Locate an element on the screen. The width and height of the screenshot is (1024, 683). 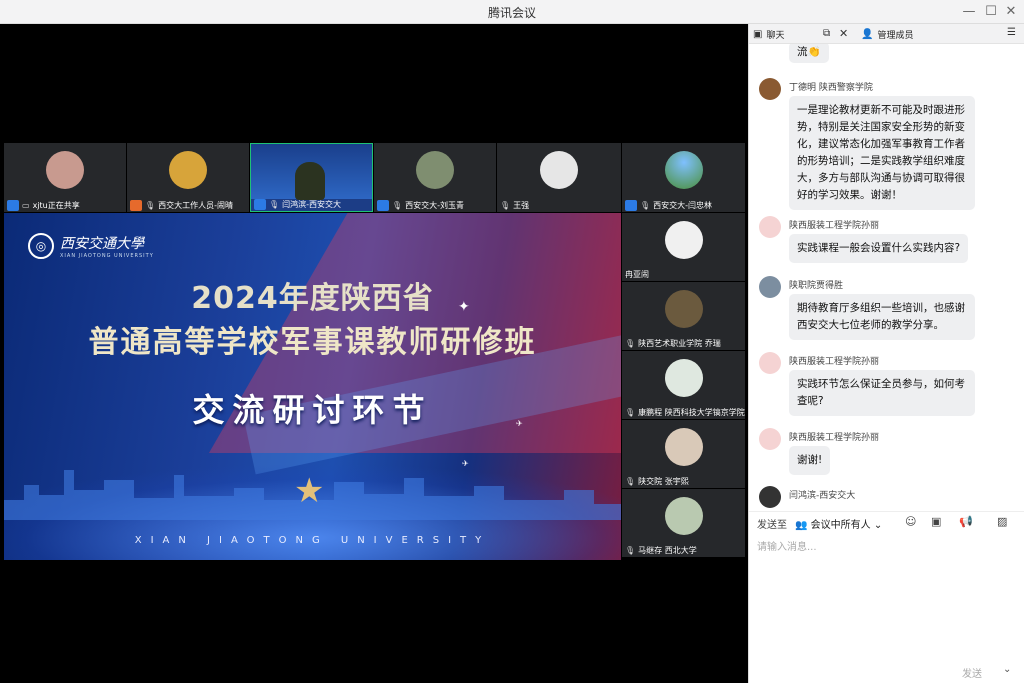
sender-name: 陕职院贾得胜 is located at coordinates (816, 286).